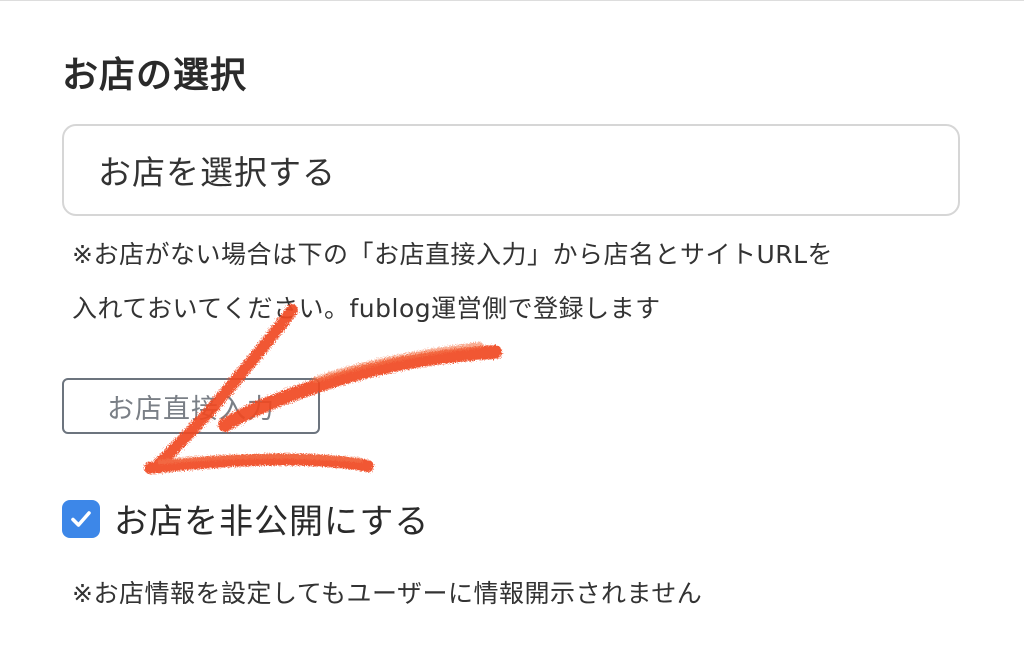  What do you see at coordinates (511, 170) in the screenshot?
I see `shop-select-dropdown: お店を選択する` at bounding box center [511, 170].